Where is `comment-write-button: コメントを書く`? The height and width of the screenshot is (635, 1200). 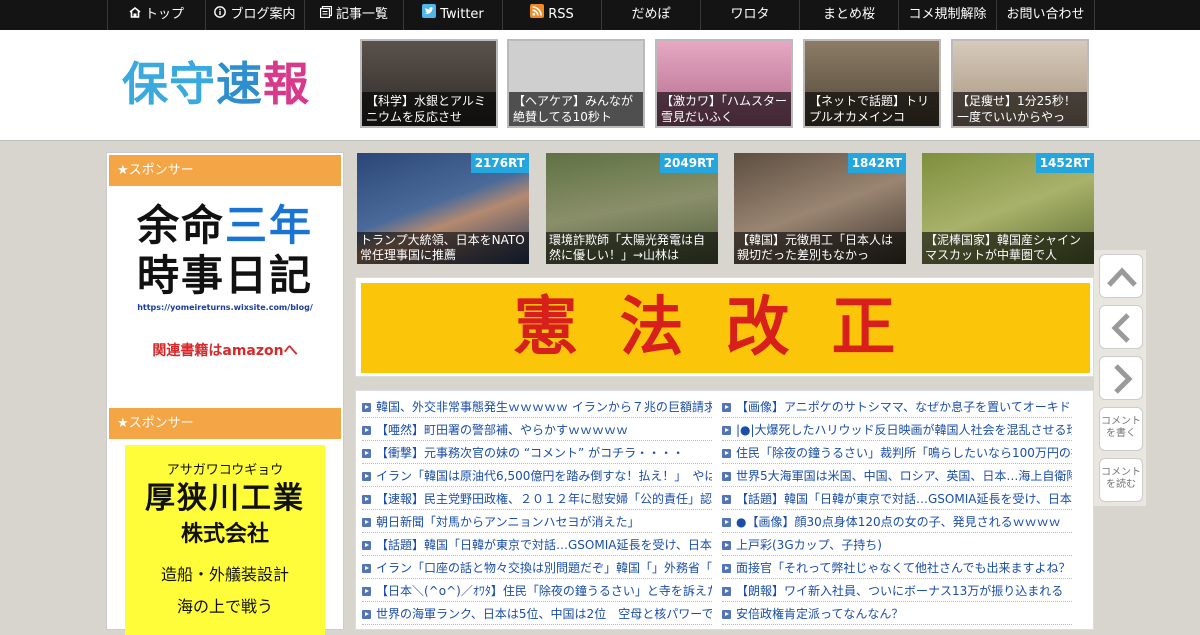
comment-write-button: コメントを書く is located at coordinates (1121, 429).